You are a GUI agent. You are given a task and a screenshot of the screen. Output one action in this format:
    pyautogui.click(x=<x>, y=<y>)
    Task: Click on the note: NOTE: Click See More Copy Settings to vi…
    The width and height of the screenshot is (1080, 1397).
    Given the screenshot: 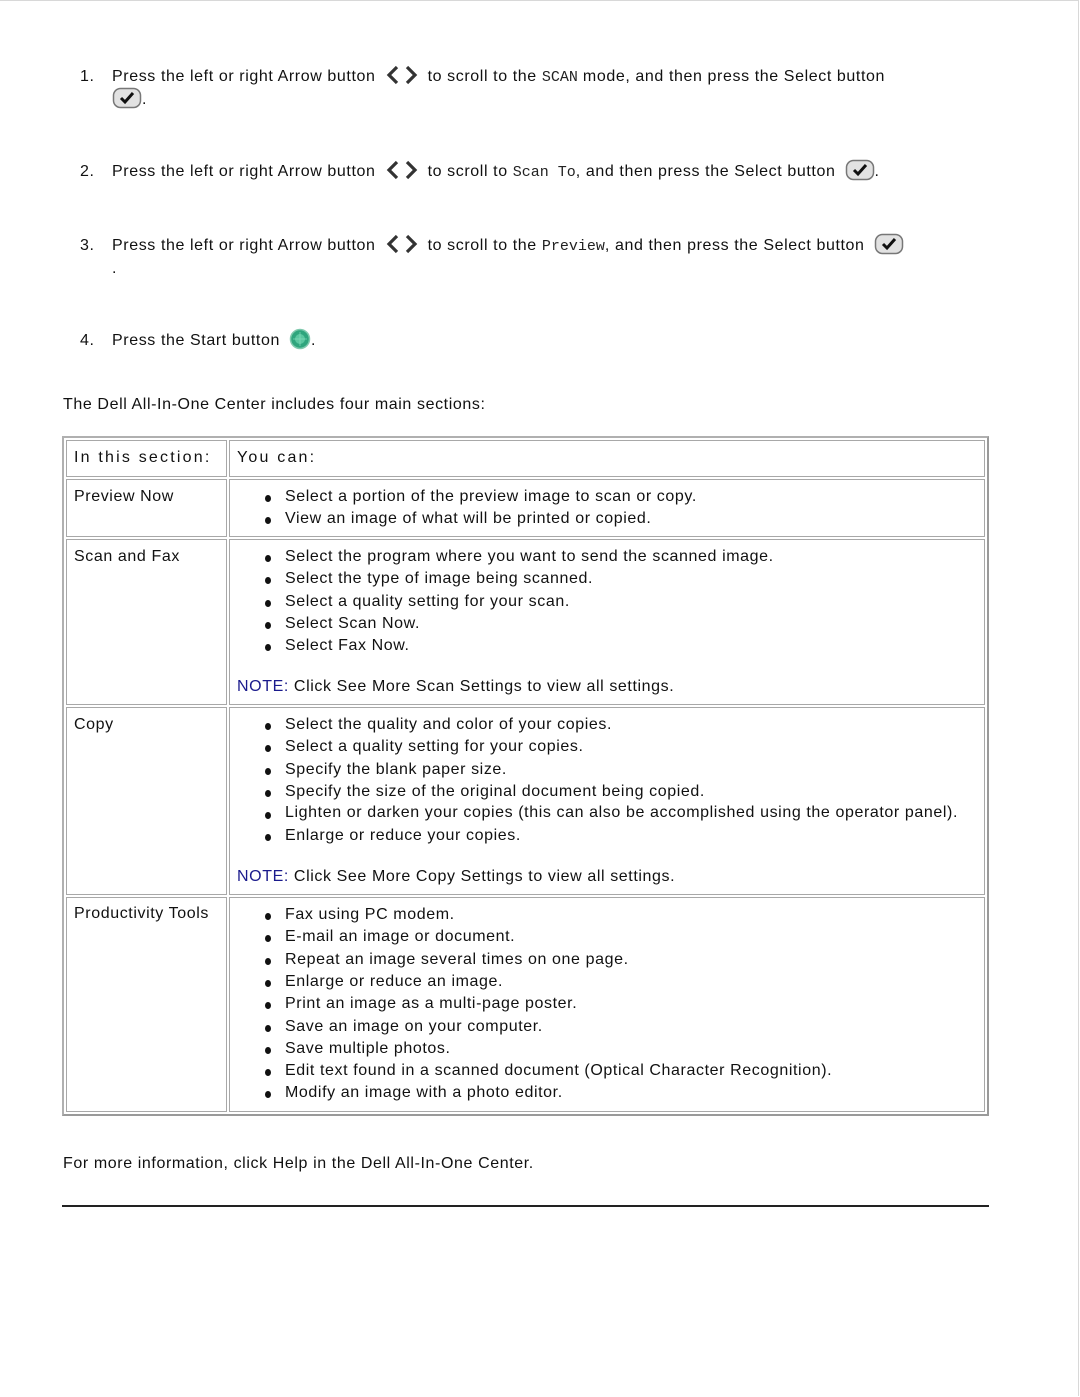 What is the action you would take?
    pyautogui.click(x=607, y=877)
    